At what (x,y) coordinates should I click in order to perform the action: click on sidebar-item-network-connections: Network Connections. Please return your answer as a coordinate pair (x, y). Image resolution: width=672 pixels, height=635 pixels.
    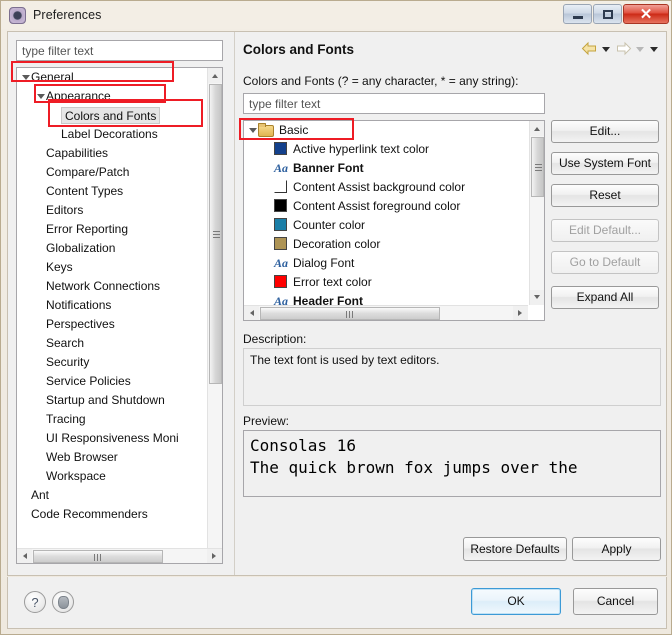
    Looking at the image, I should click on (112, 286).